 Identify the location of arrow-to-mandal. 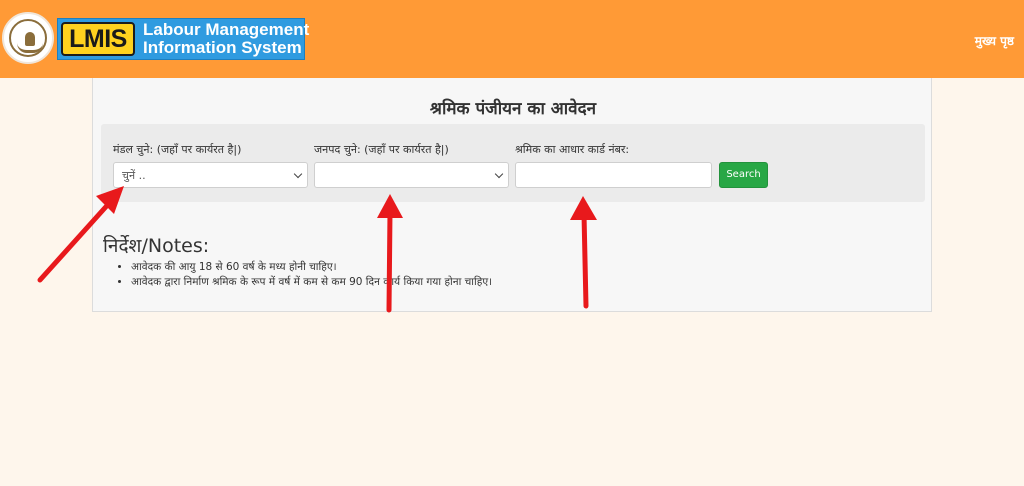
(80, 234).